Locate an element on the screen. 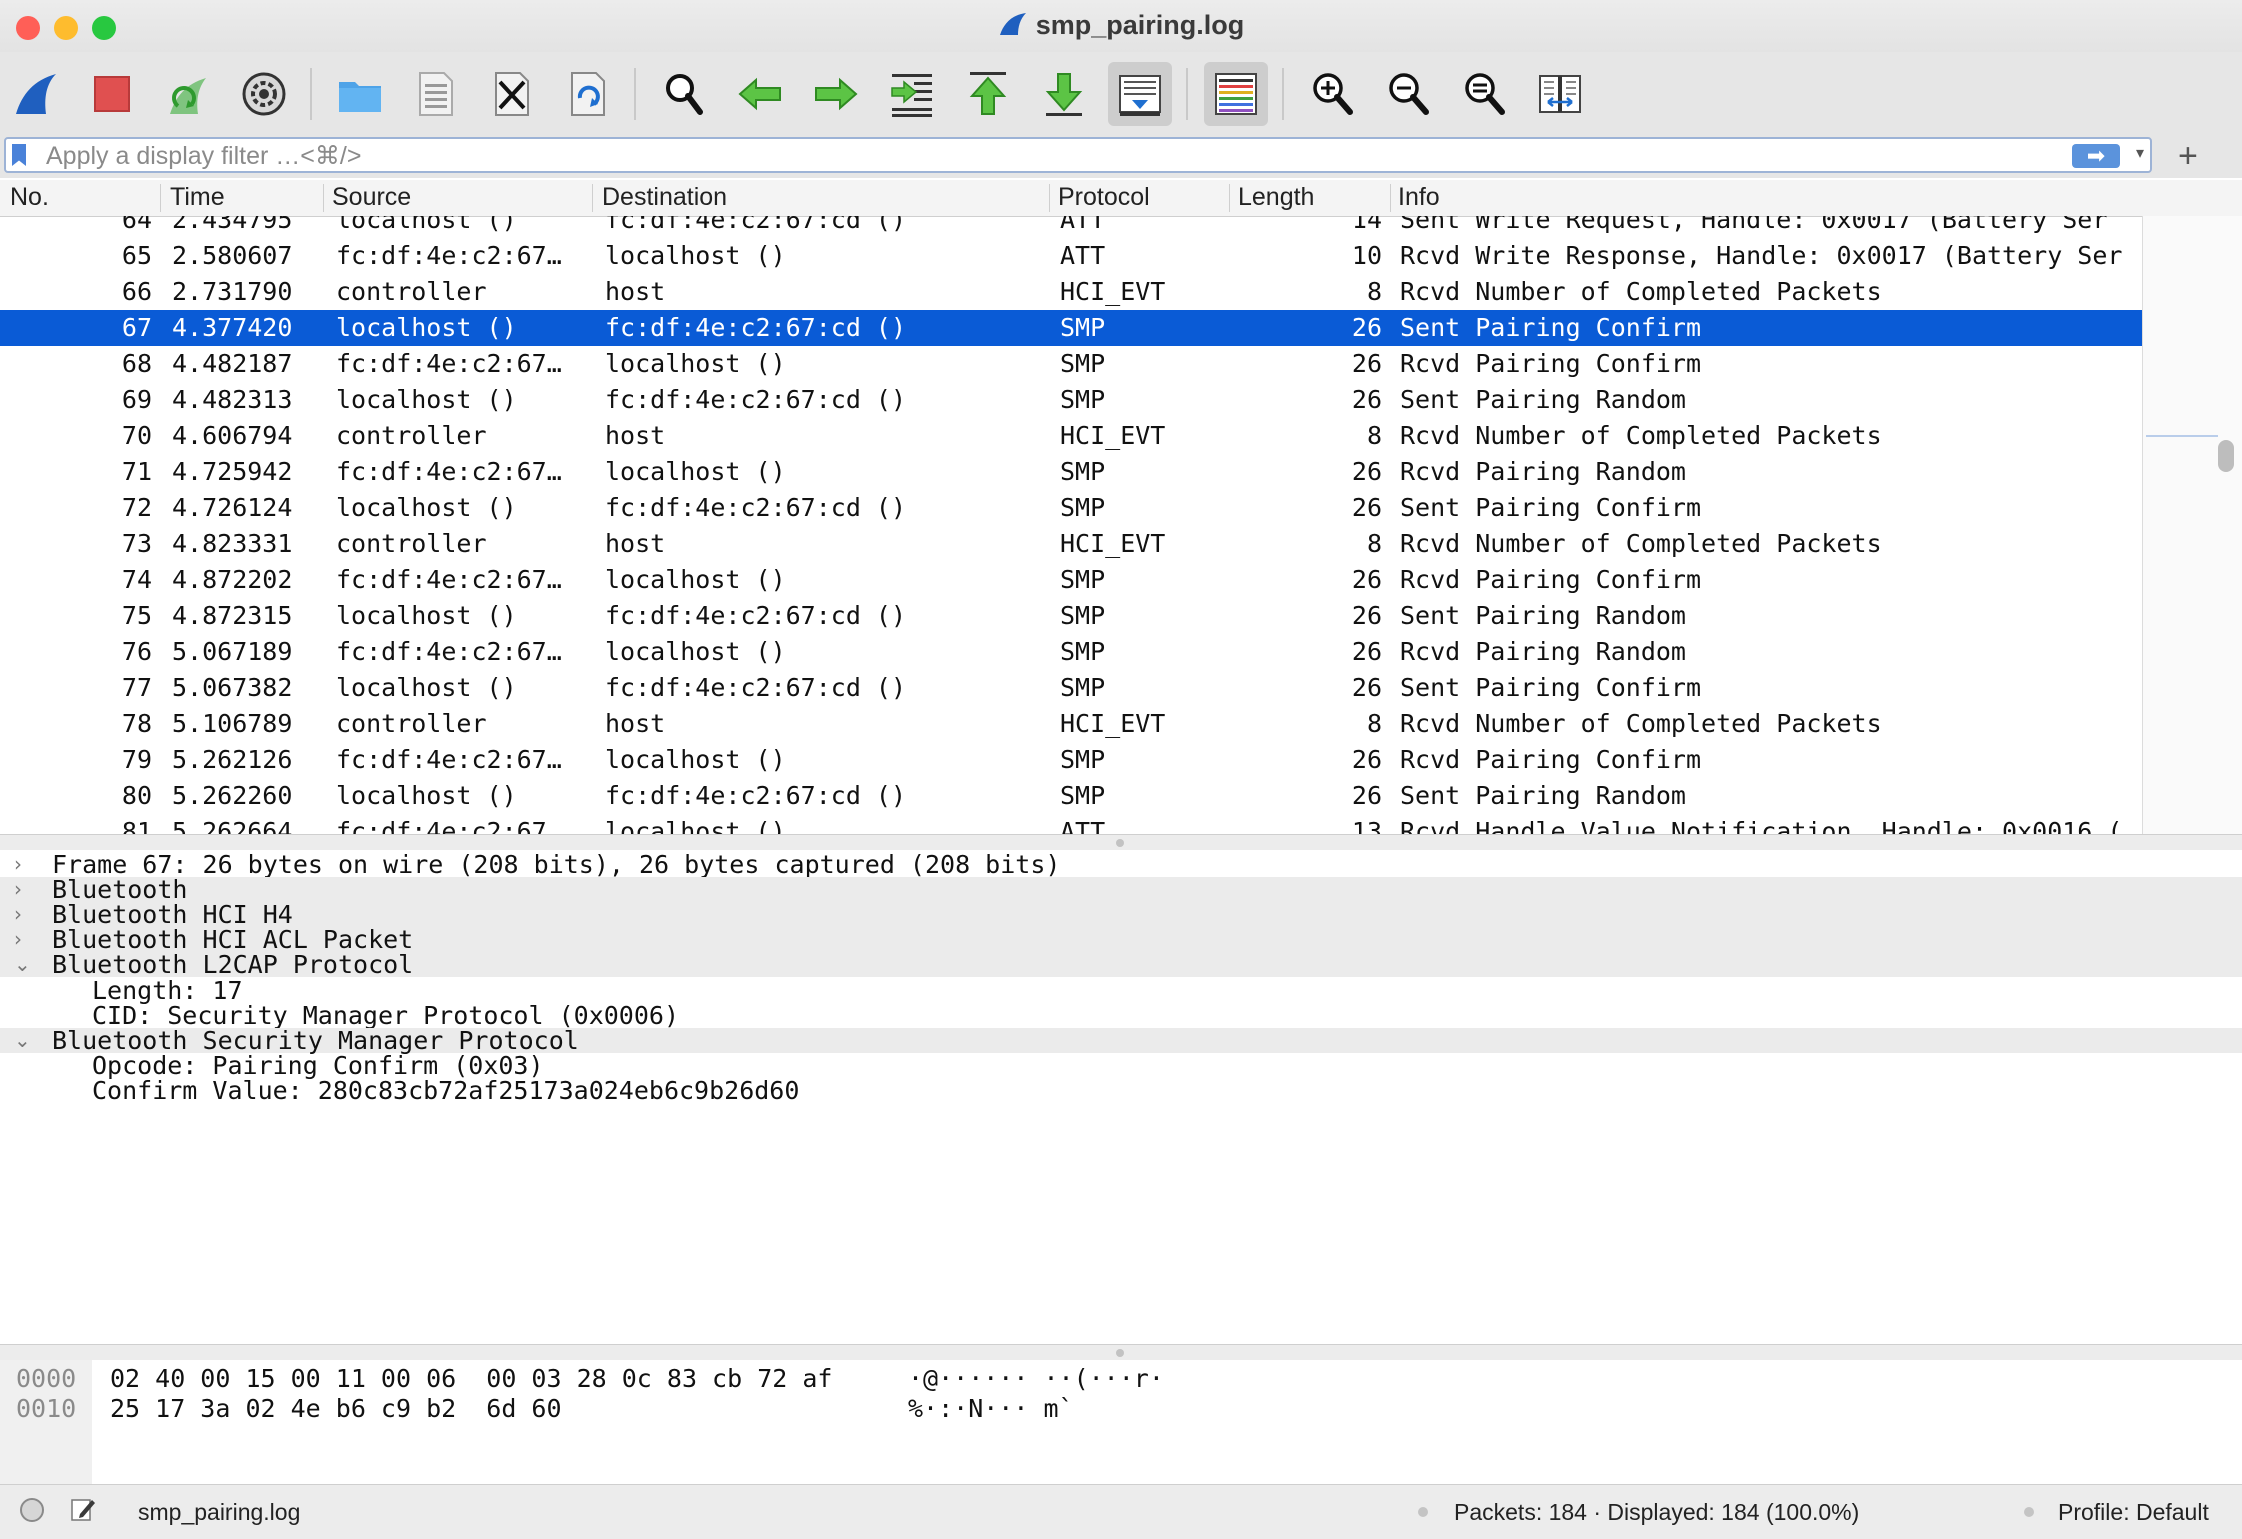 This screenshot has height=1539, width=2242. detail-tree-row: CID: Security Manager Protocol (0x0006) is located at coordinates (1121, 1015).